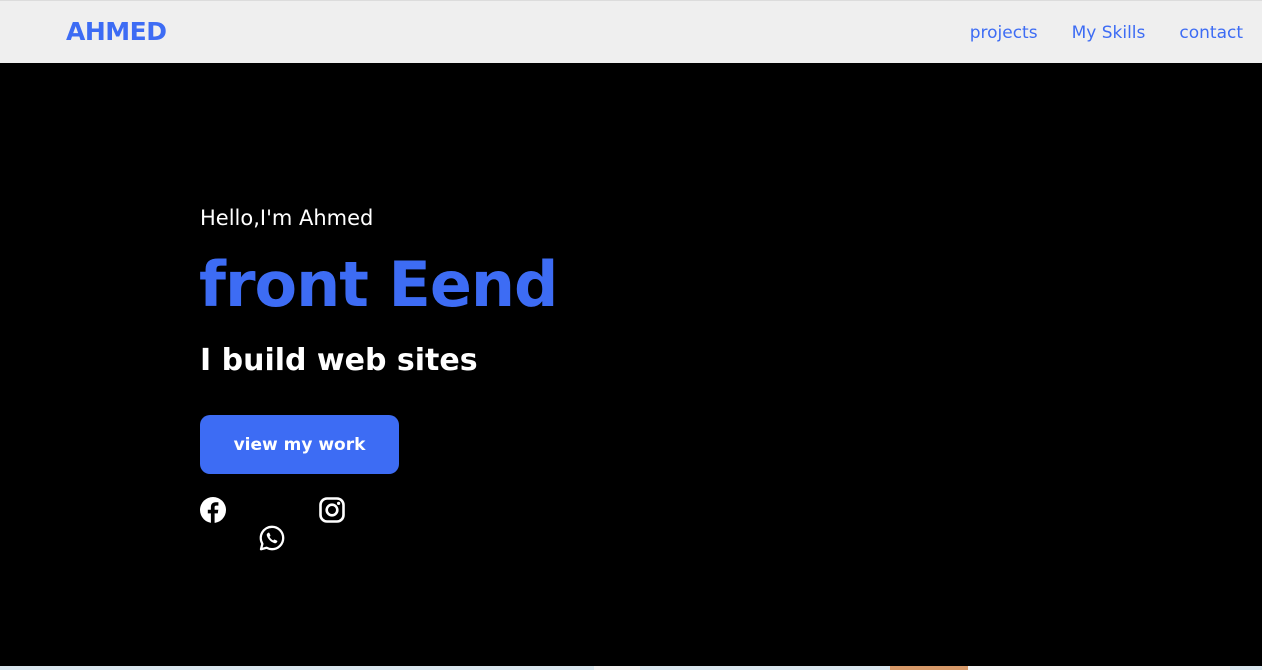 This screenshot has height=670, width=1262. What do you see at coordinates (631, 31) in the screenshot?
I see `top-navbar: AHMED projects My Skills contact` at bounding box center [631, 31].